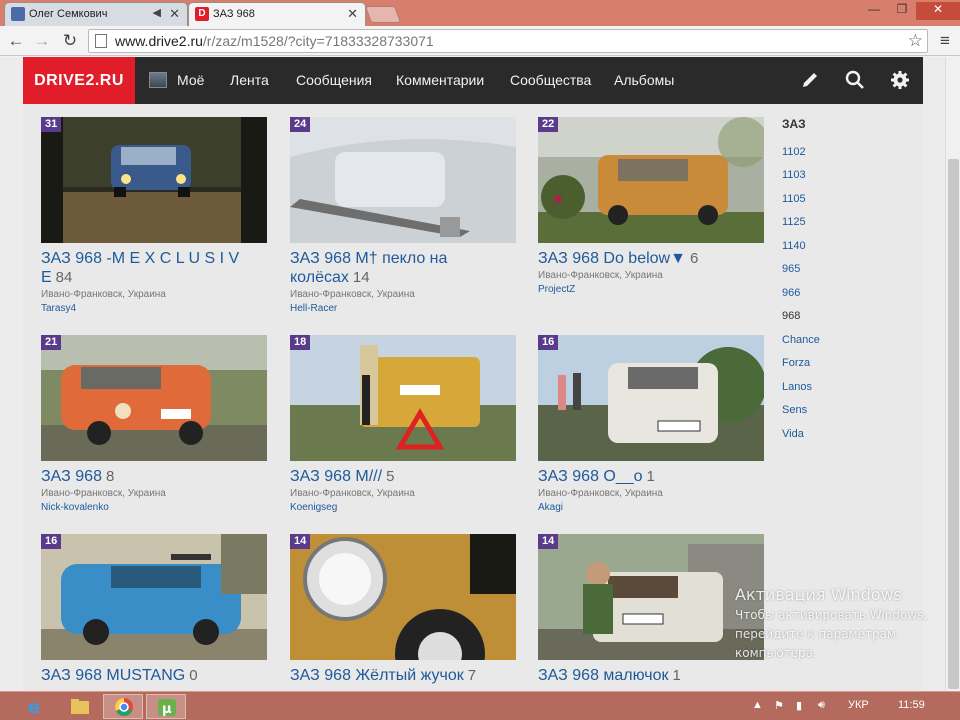 The height and width of the screenshot is (720, 960). I want to click on drive2-favicon-icon: D, so click(202, 14).